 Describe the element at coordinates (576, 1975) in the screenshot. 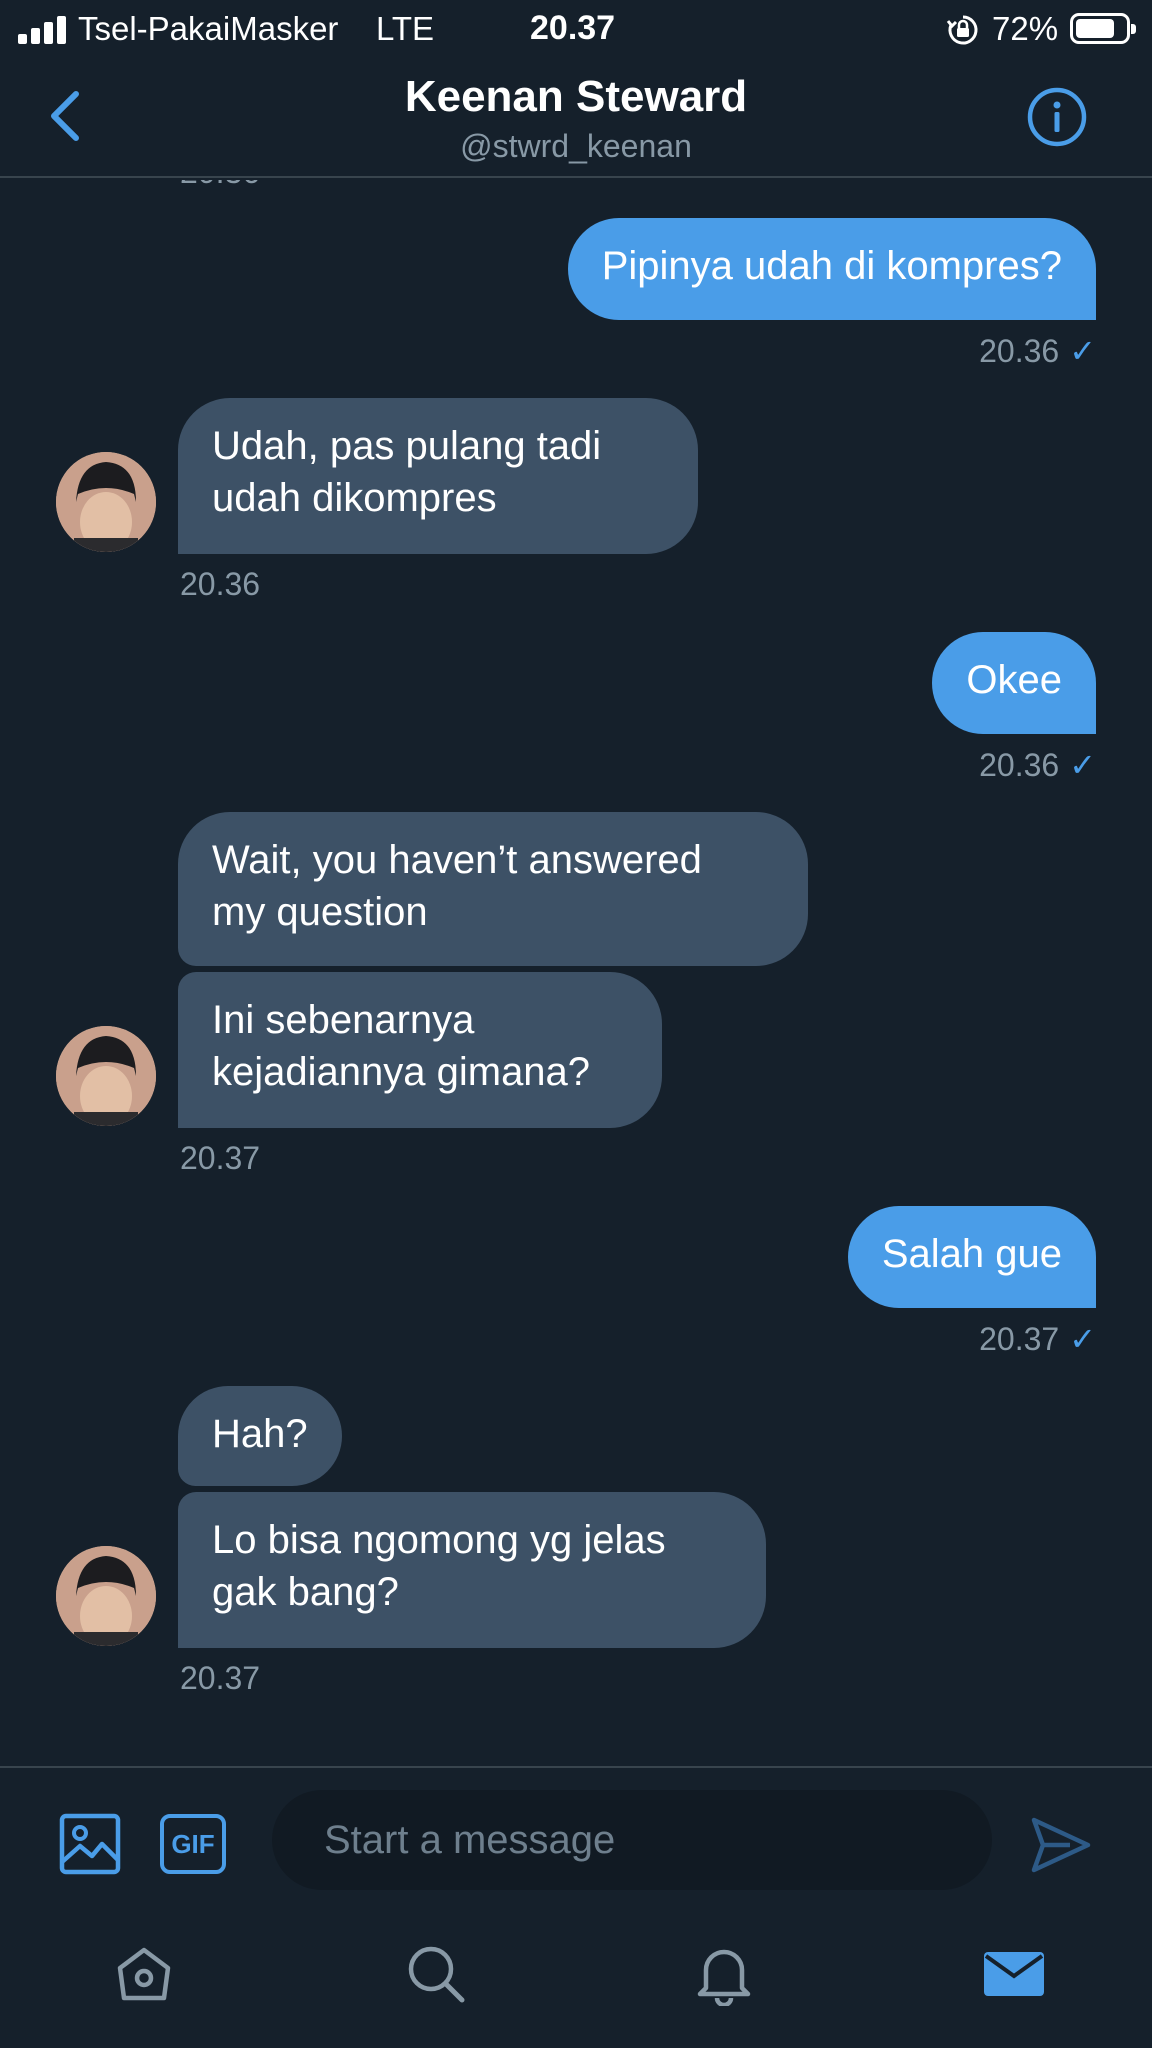

I see `tab-bar` at that location.